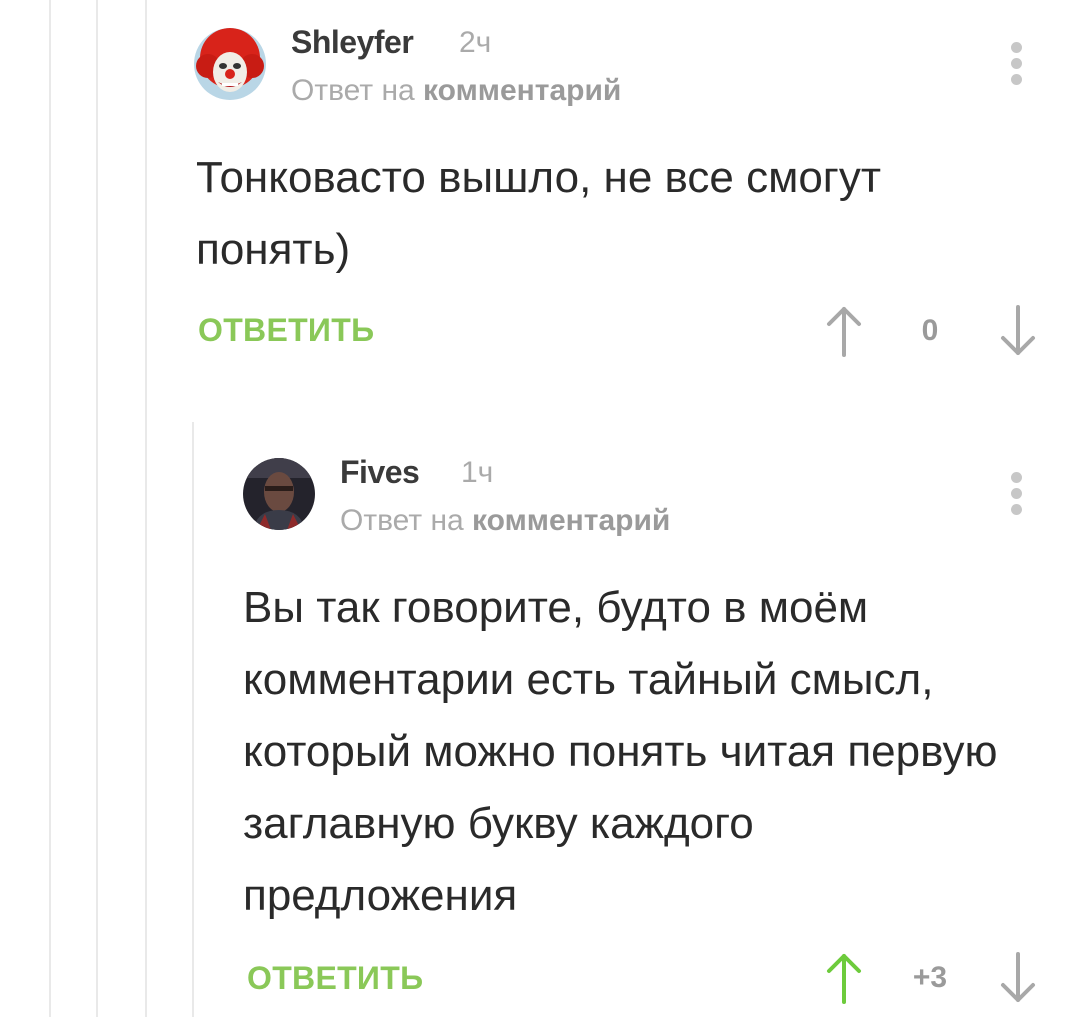 Image resolution: width=1080 pixels, height=1017 pixels. I want to click on comment-time: 2ч, so click(475, 42).